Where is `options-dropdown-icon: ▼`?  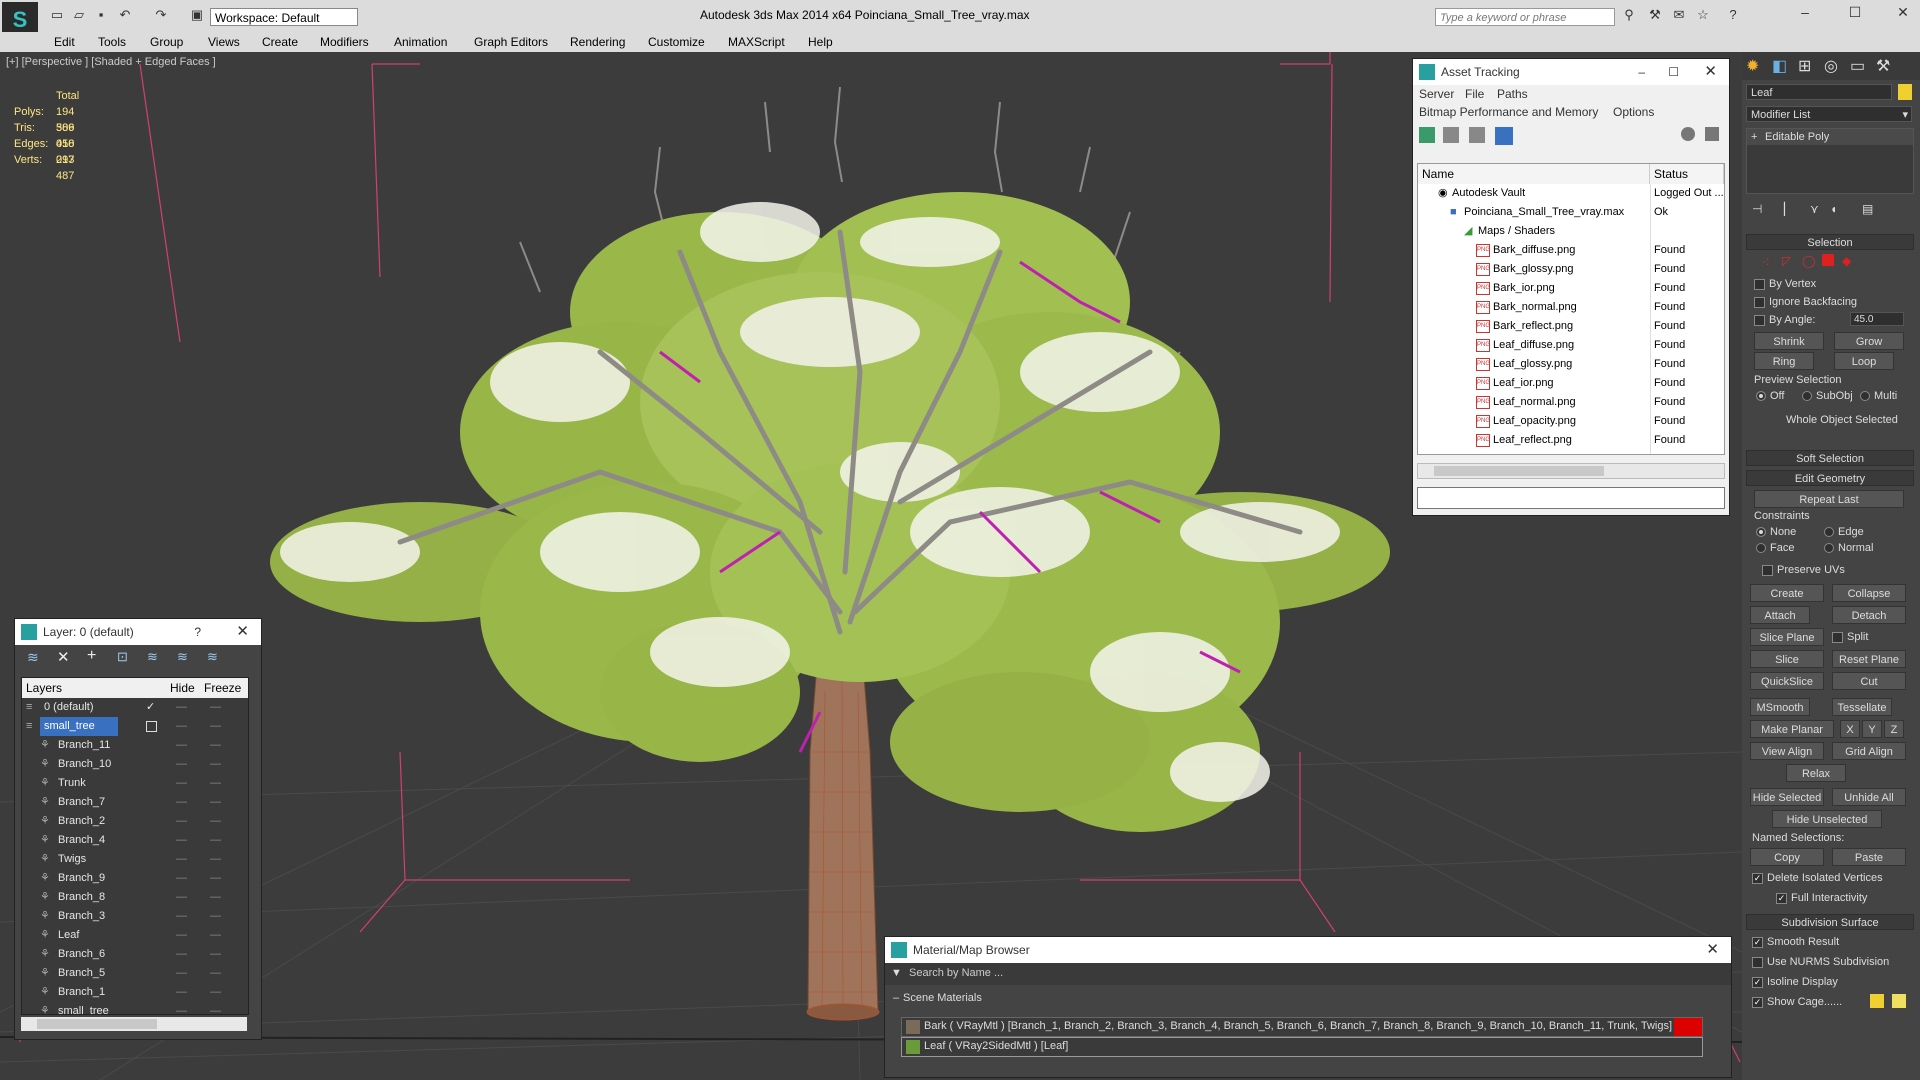 options-dropdown-icon: ▼ is located at coordinates (896, 973).